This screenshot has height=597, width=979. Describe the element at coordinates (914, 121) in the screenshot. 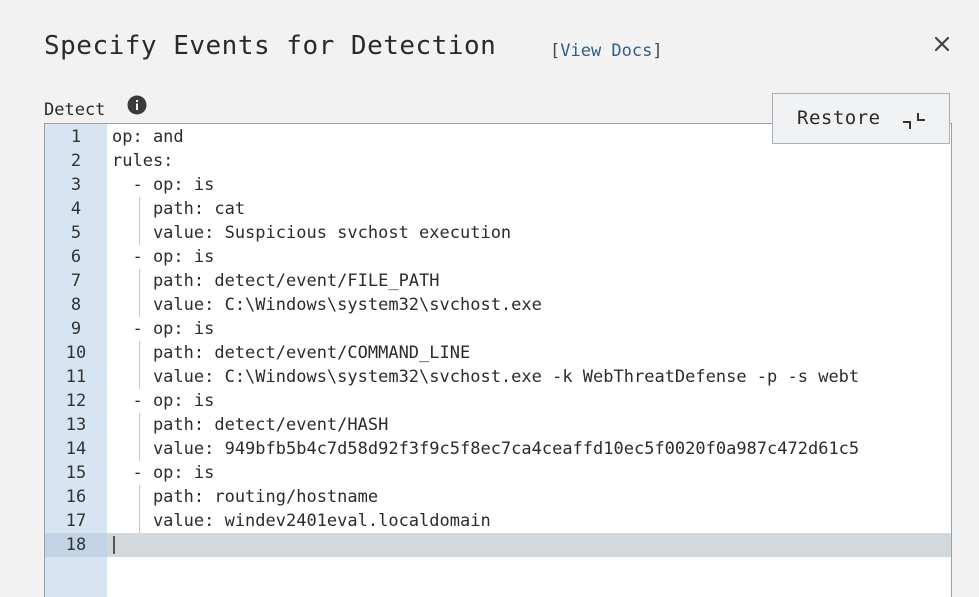

I see `collapse-icon` at that location.